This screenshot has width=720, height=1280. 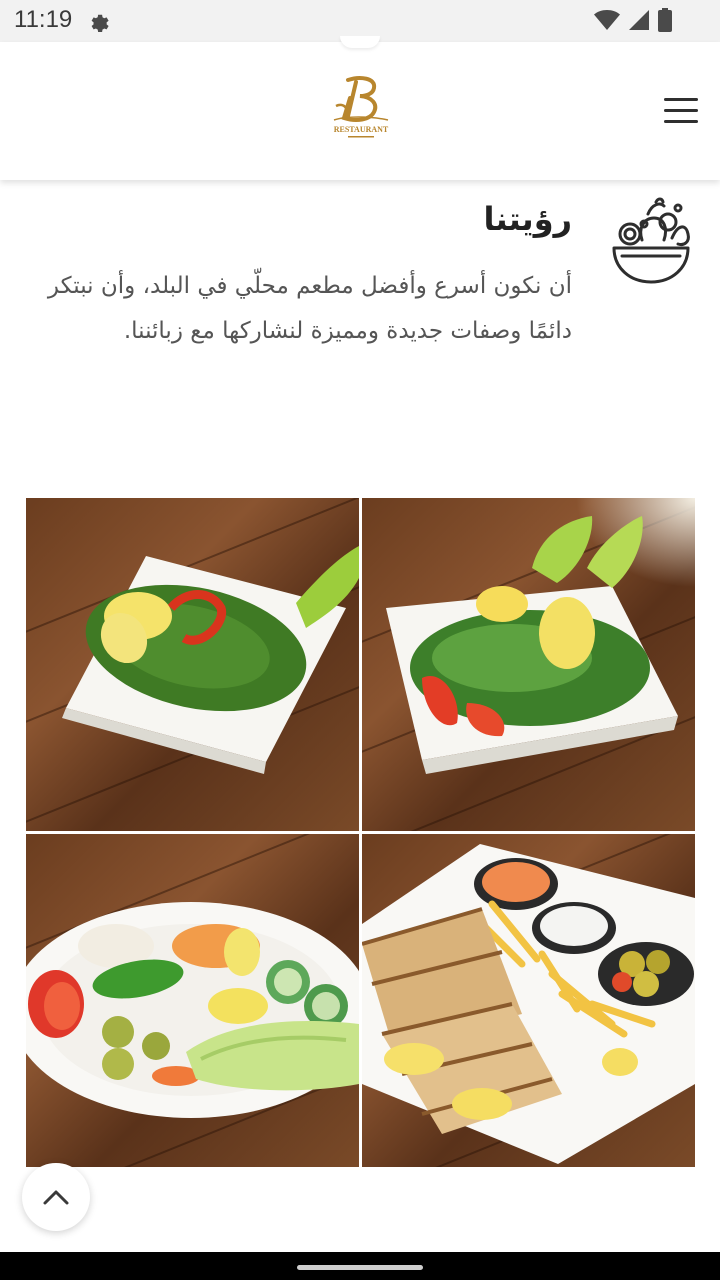 What do you see at coordinates (361, 129) in the screenshot?
I see `logo-text: RESTAURANT` at bounding box center [361, 129].